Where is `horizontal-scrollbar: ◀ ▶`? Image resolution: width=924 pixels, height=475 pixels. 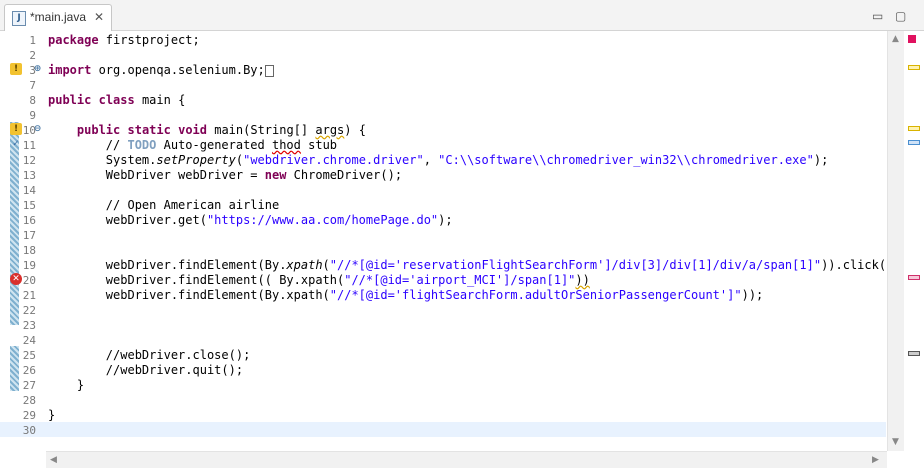
horizontal-scrollbar: ◀ ▶ is located at coordinates (466, 459).